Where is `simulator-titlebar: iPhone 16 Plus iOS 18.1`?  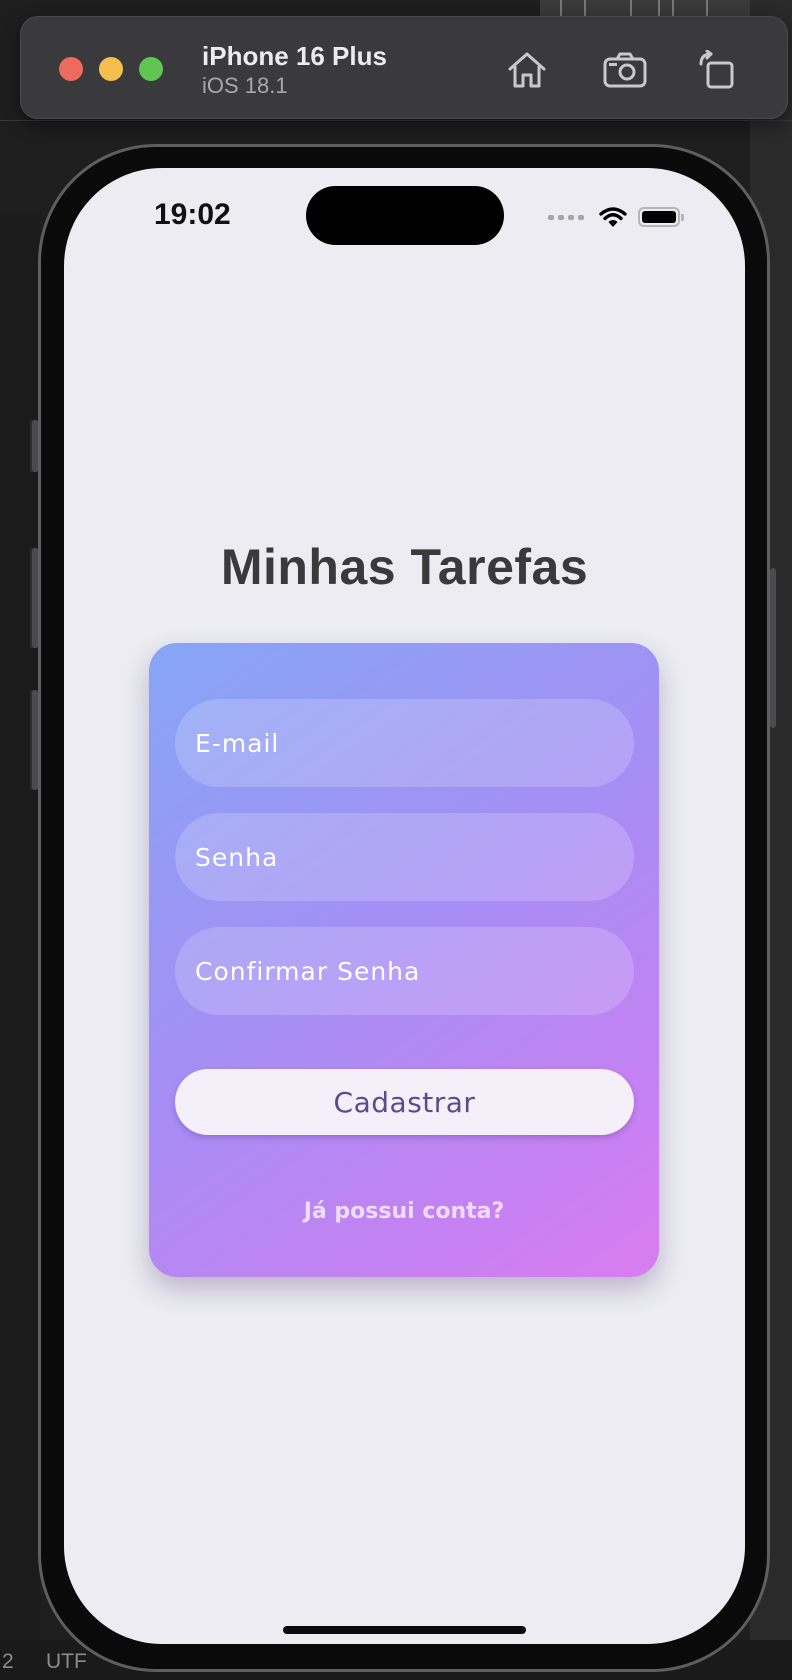
simulator-titlebar: iPhone 16 Plus iOS 18.1 is located at coordinates (404, 67).